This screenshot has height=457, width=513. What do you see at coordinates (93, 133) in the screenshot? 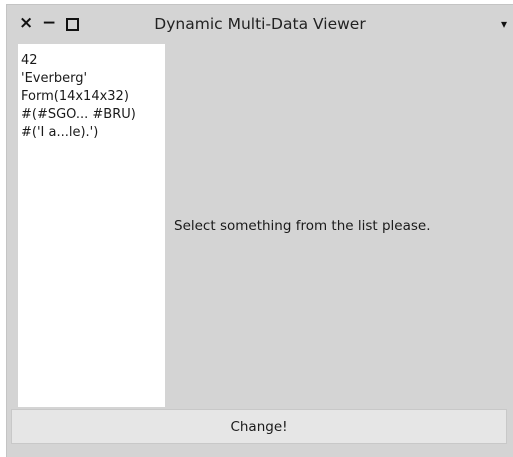
I see `list-item: #('I a...le).')` at bounding box center [93, 133].